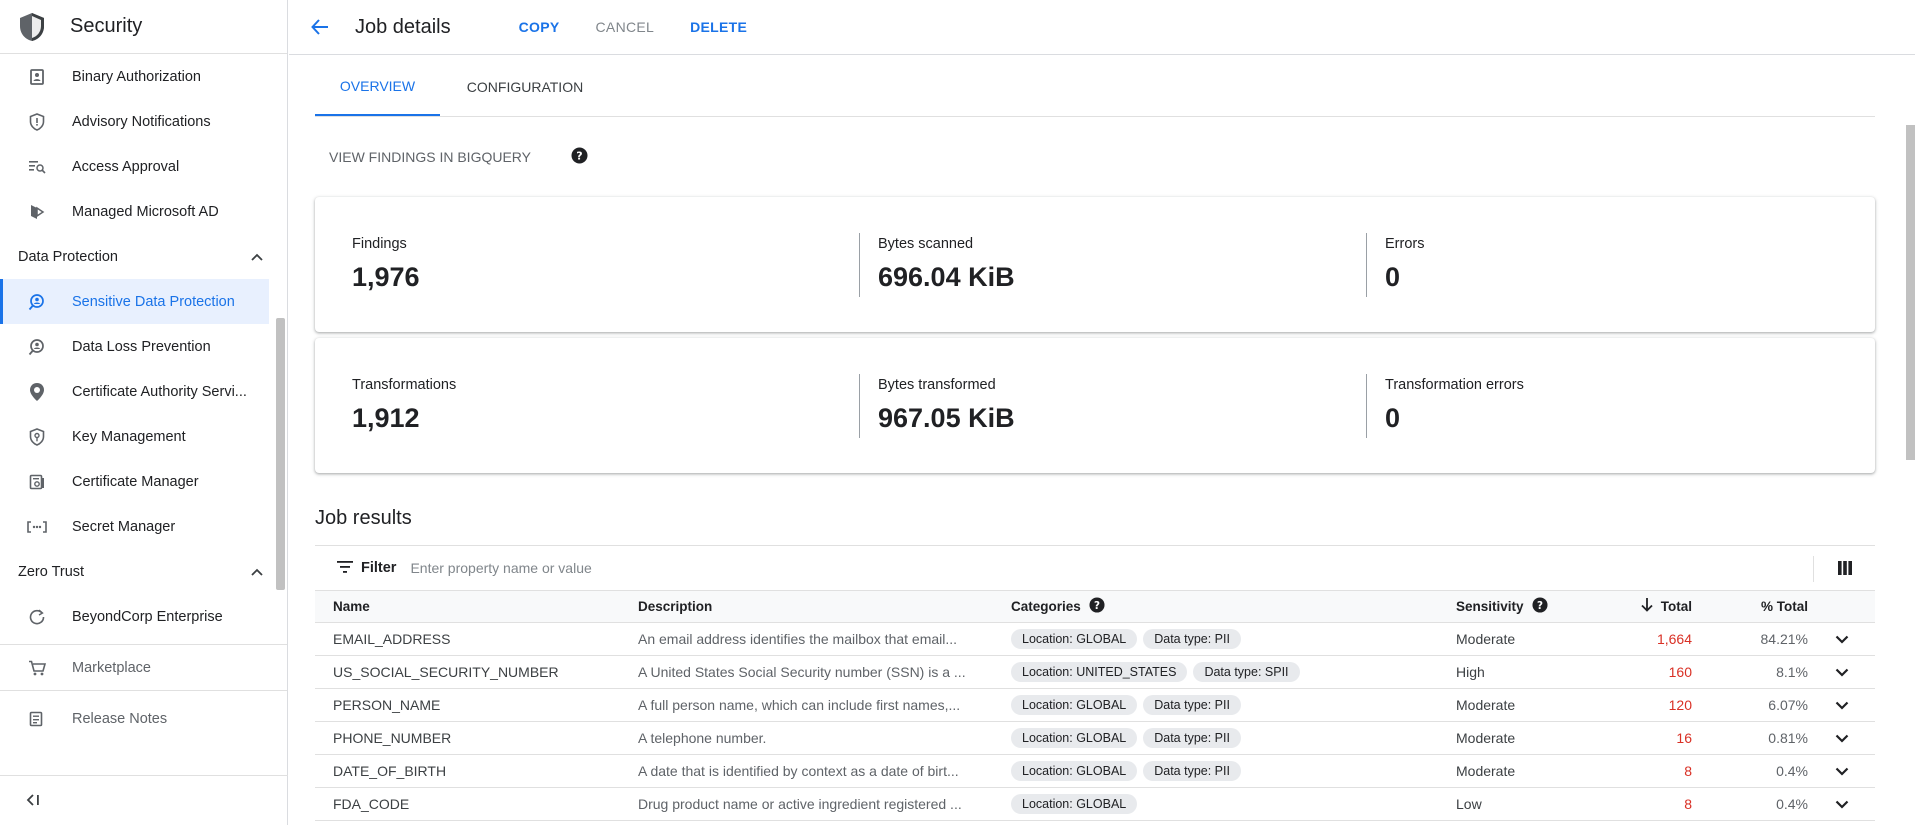  What do you see at coordinates (377, 85) in the screenshot?
I see `tab-overview: OVERVIEW` at bounding box center [377, 85].